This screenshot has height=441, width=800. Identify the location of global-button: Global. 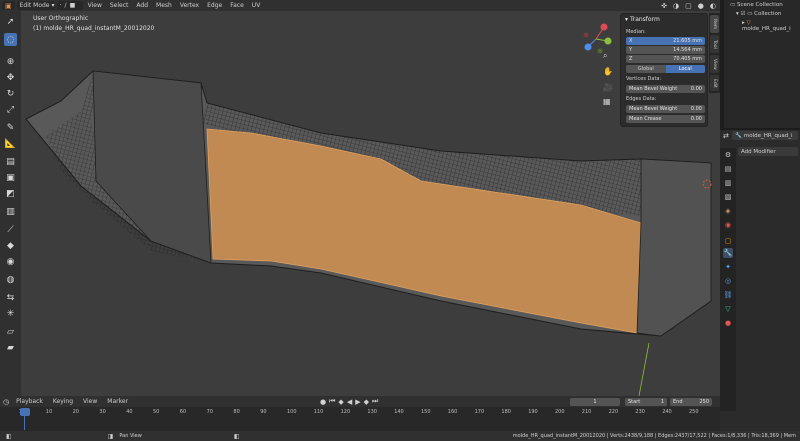
(646, 69).